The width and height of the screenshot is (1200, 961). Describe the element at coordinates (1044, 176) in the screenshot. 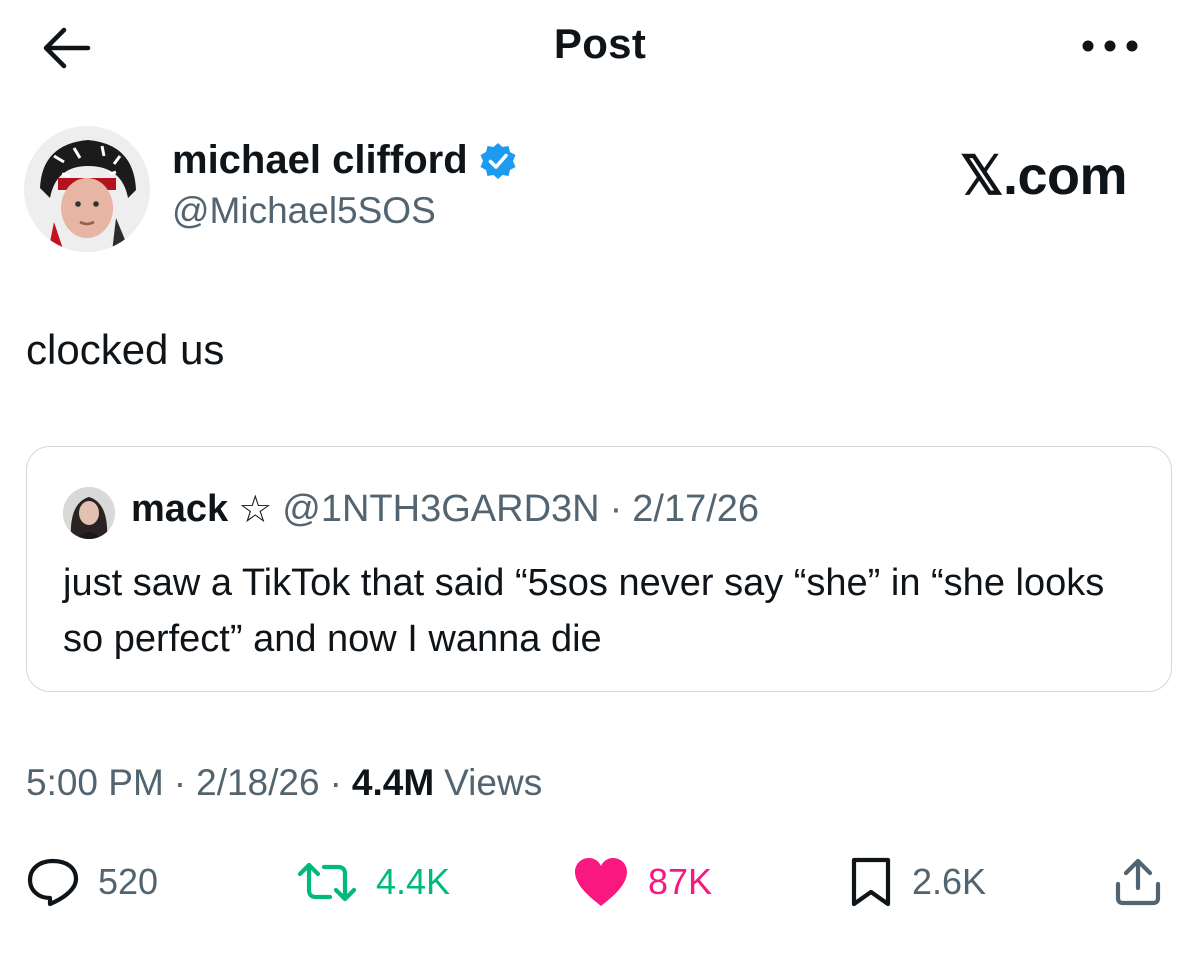

I see `x-com-watermark: 𝕏.com` at that location.